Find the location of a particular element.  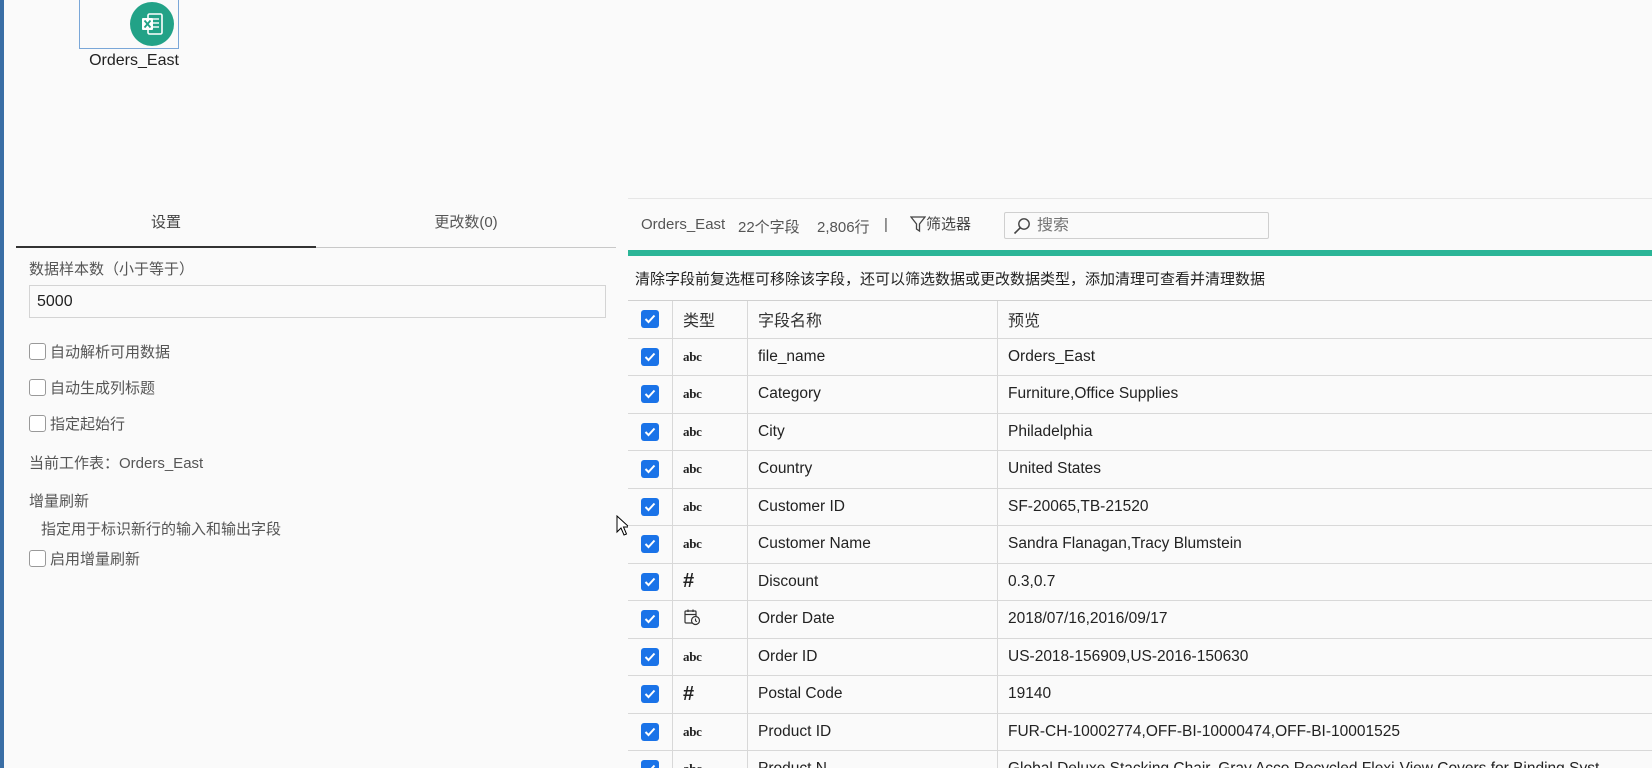

column-header-preview: 预览 is located at coordinates (1325, 319).